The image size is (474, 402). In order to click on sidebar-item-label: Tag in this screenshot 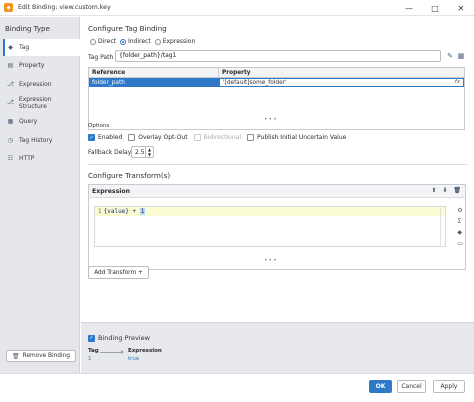, I will do `click(24, 47)`.